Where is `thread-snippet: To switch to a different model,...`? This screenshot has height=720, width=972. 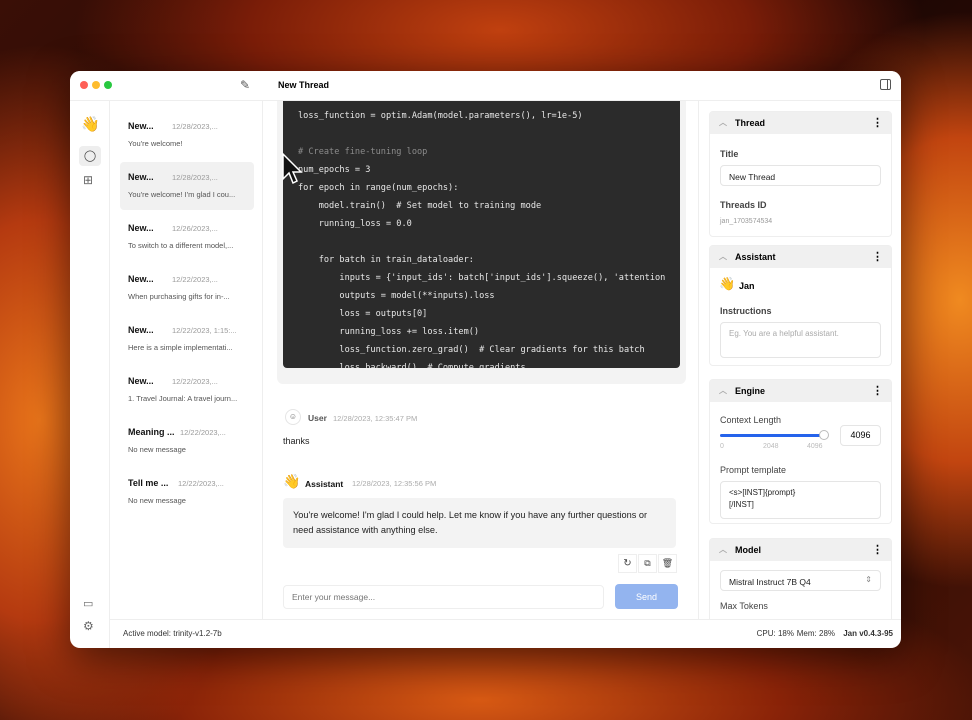
thread-snippet: To switch to a different model,... is located at coordinates (181, 245).